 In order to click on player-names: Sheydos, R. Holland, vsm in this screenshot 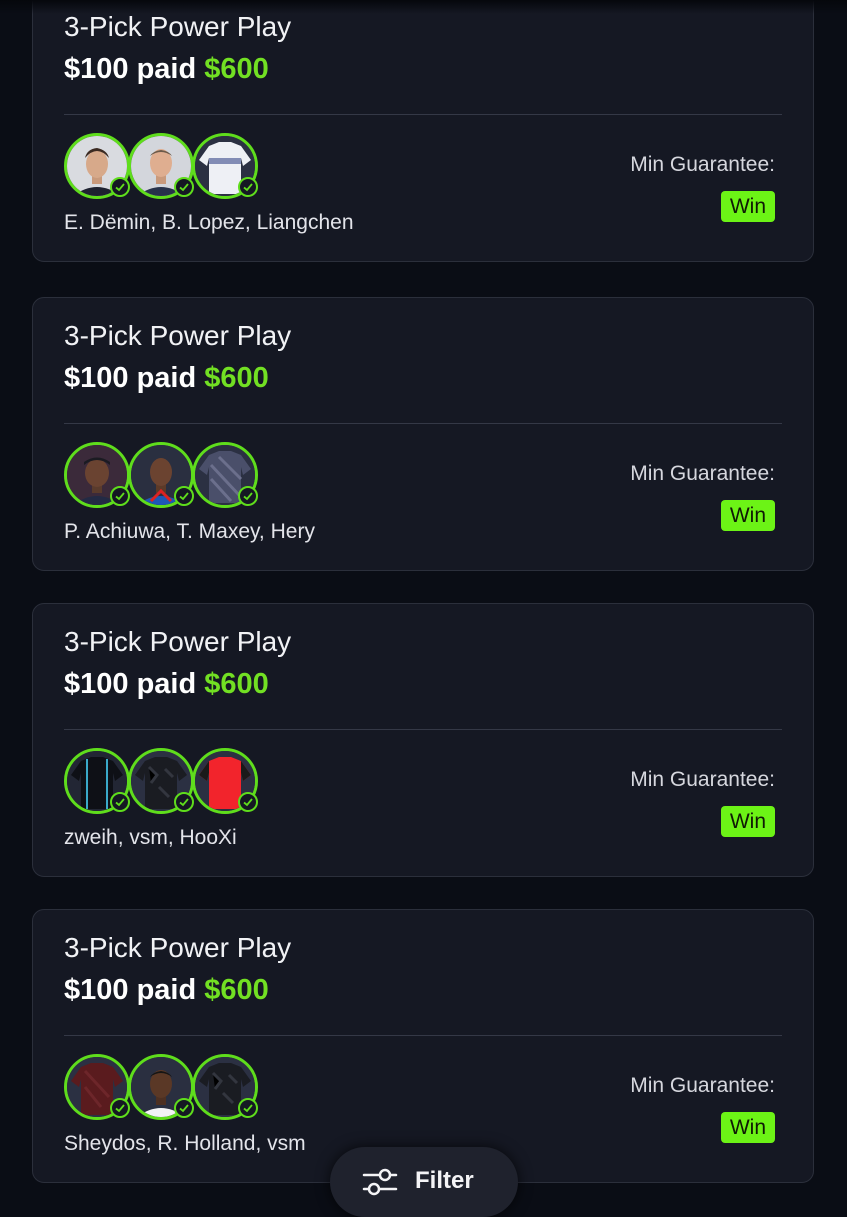, I will do `click(185, 1143)`.